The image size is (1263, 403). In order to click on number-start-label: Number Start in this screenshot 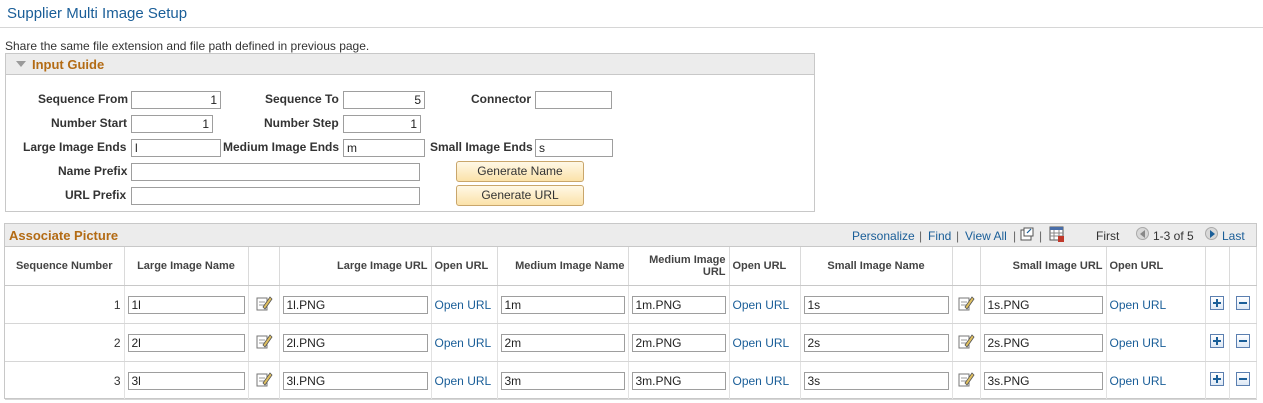, I will do `click(89, 123)`.